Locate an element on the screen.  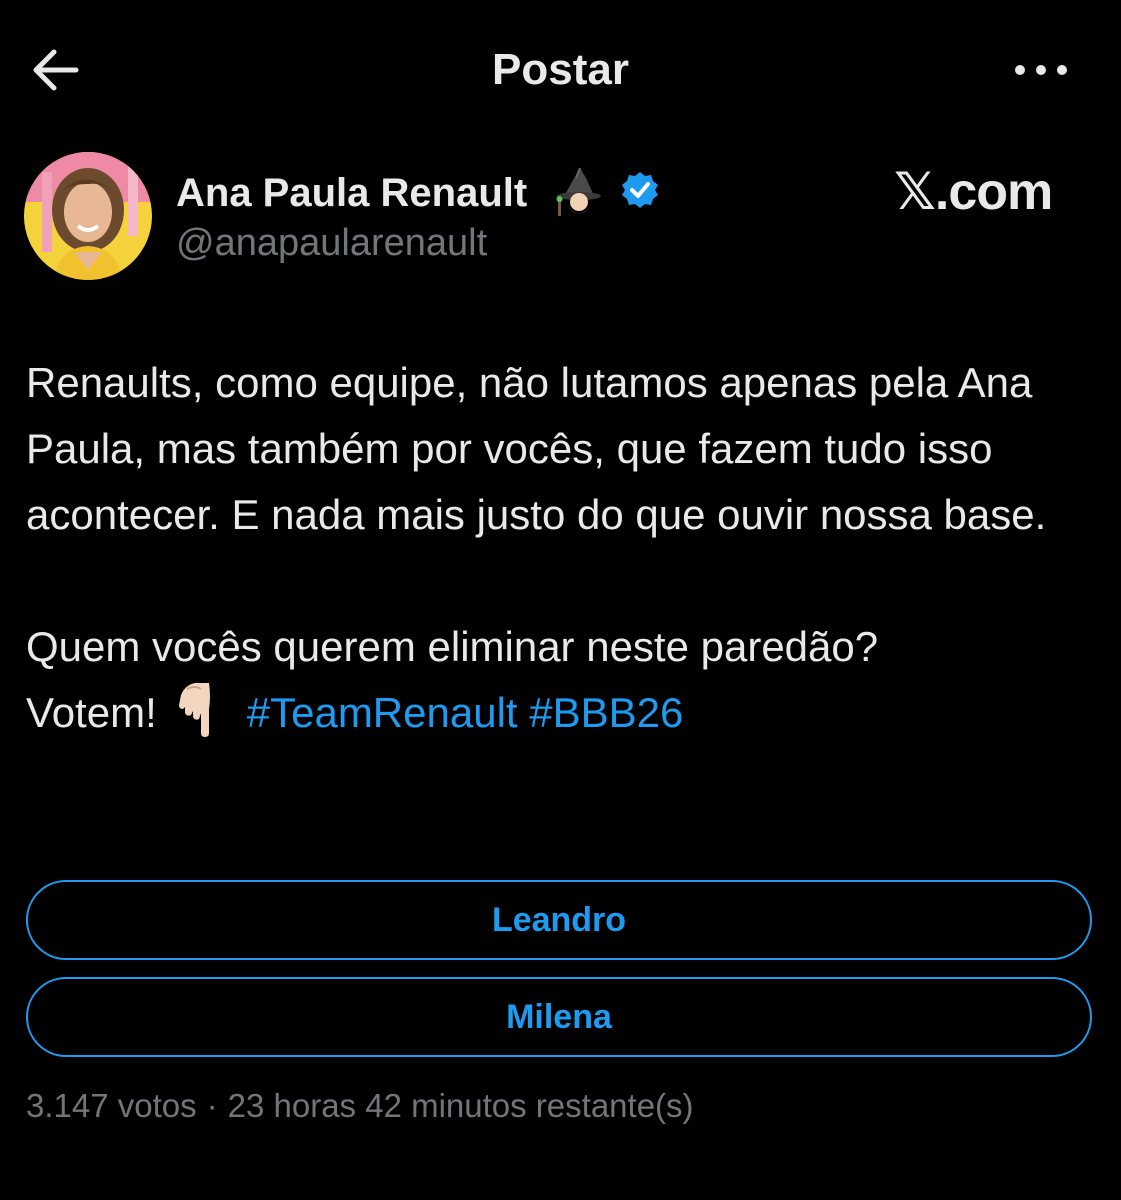
avatar is located at coordinates (88, 216).